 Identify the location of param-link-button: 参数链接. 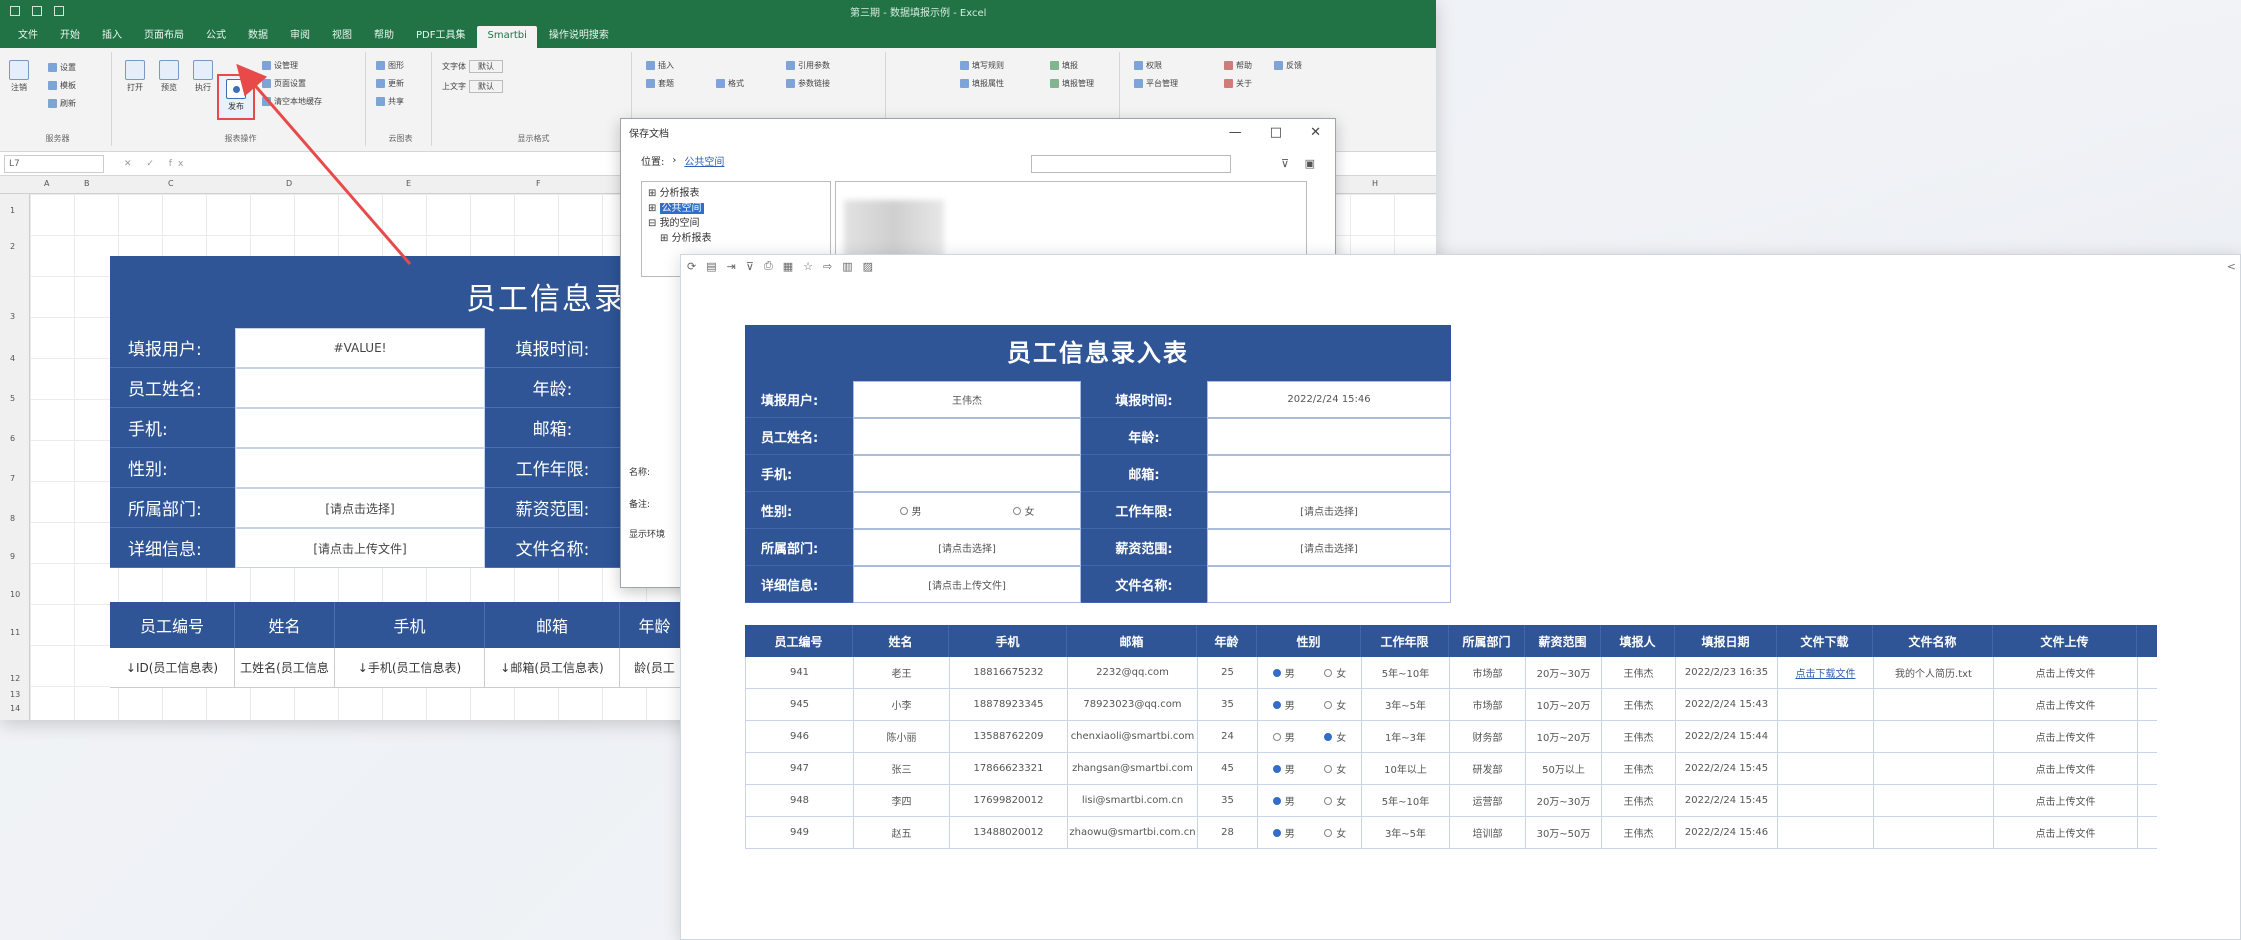
(808, 83).